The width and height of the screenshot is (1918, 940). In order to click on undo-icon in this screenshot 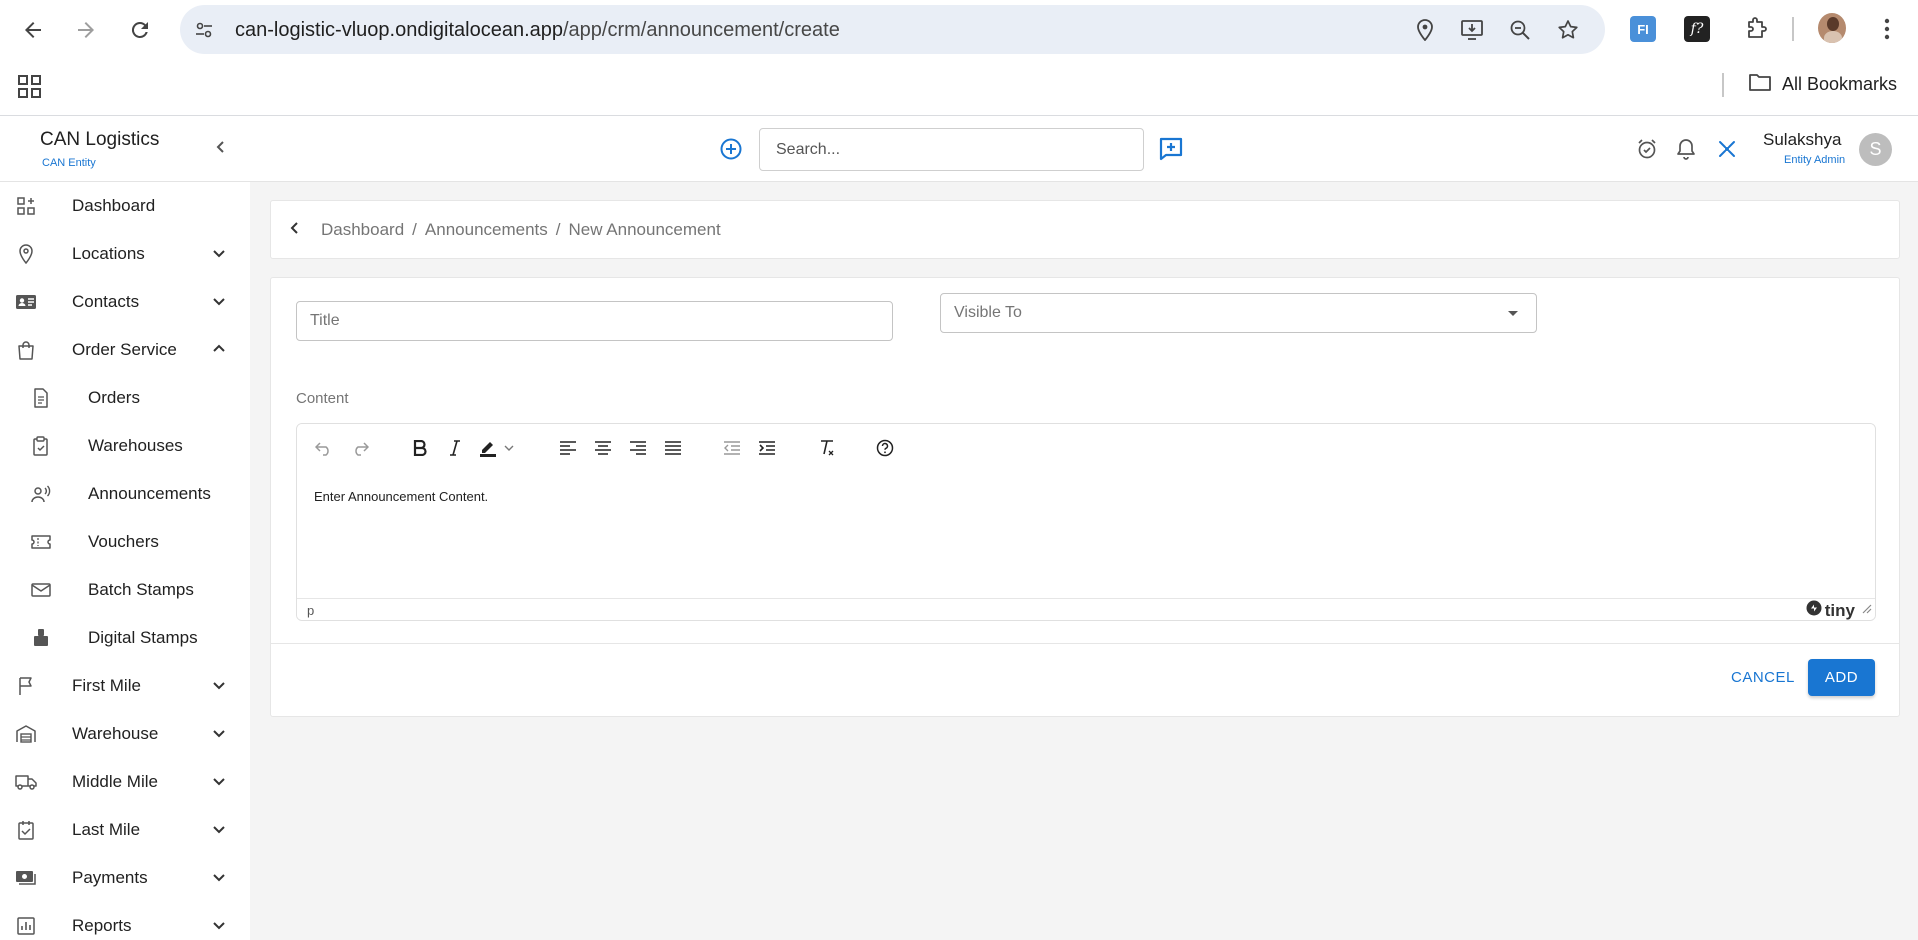, I will do `click(324, 448)`.